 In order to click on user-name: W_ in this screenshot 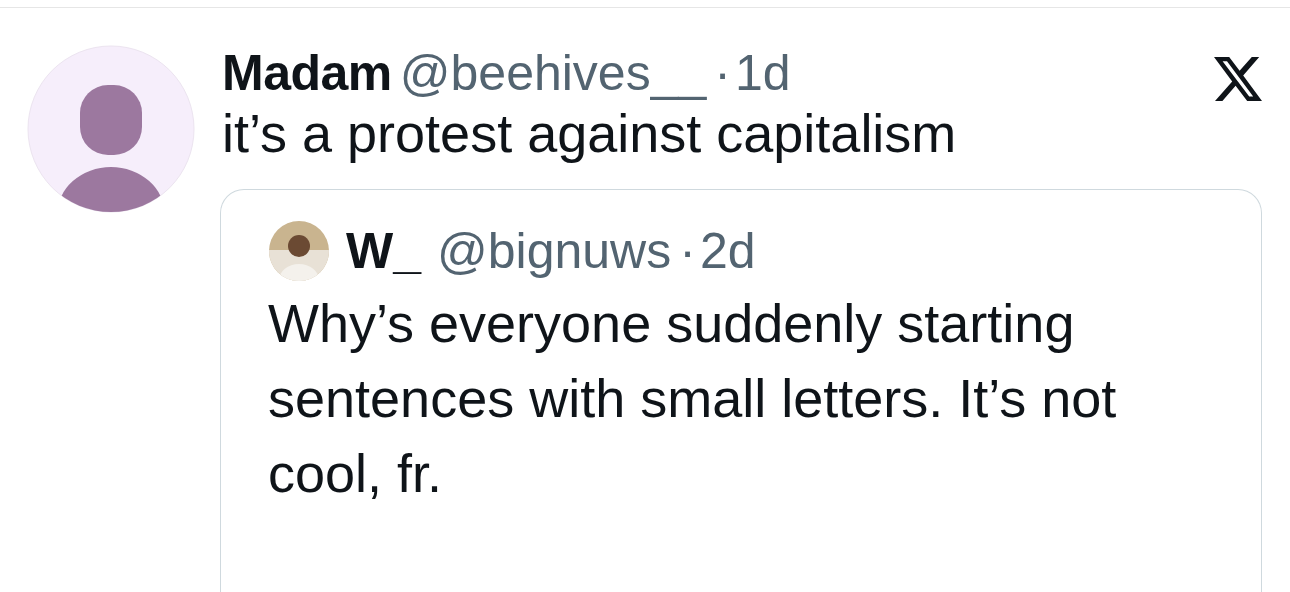, I will do `click(383, 251)`.